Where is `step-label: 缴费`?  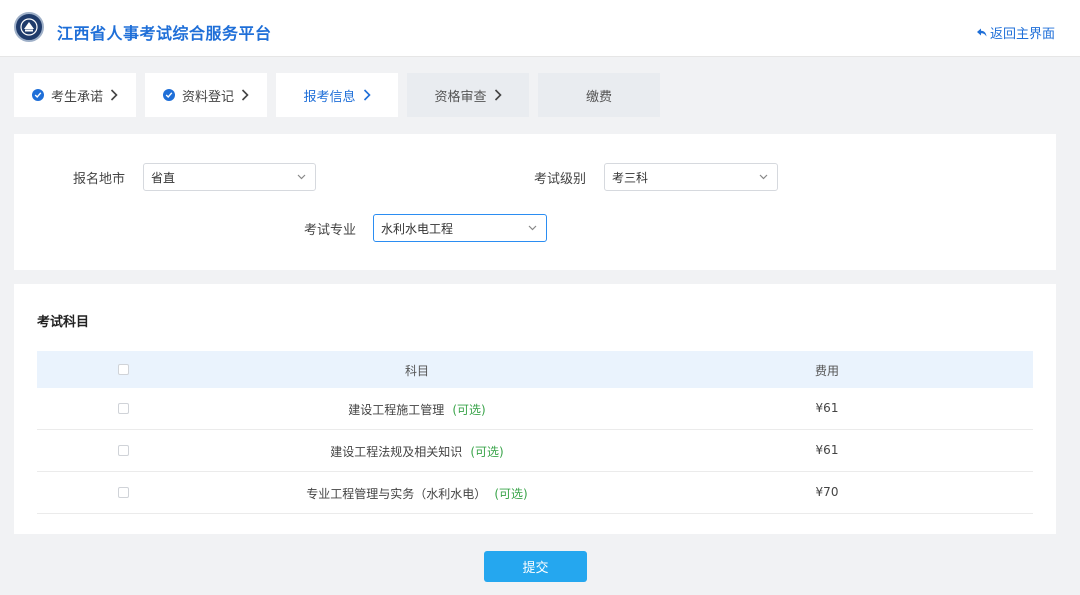
step-label: 缴费 is located at coordinates (598, 97).